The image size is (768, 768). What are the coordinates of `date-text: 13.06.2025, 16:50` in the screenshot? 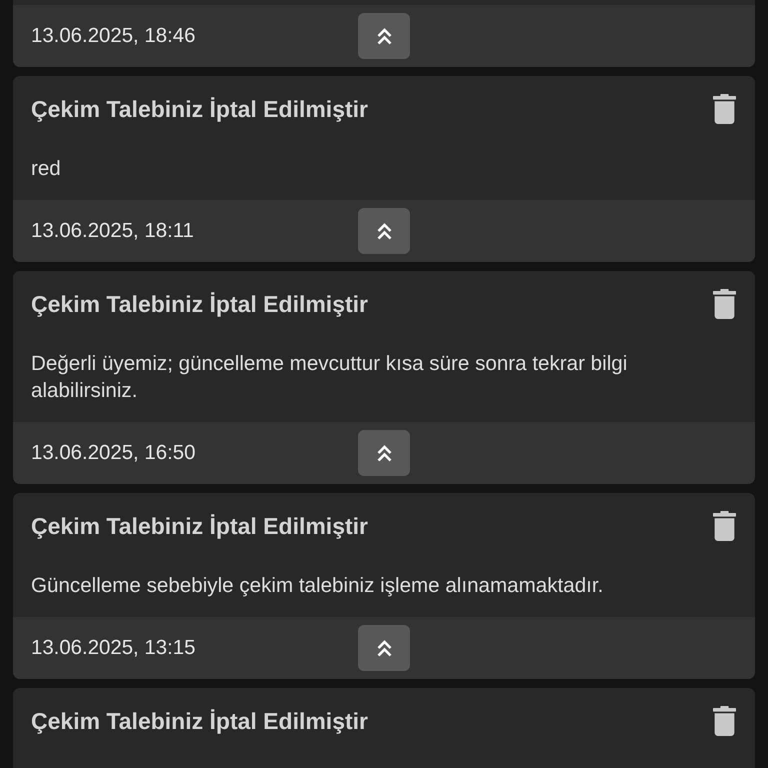 It's located at (113, 453).